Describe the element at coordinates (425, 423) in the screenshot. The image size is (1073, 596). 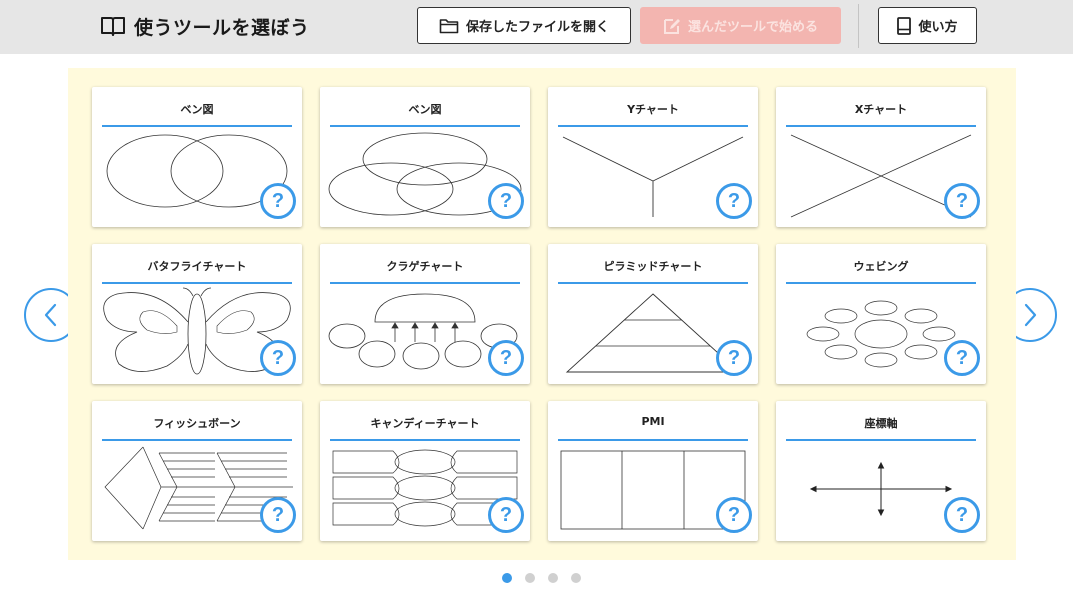
I see `tool-card-title: キャンディーチャート` at that location.